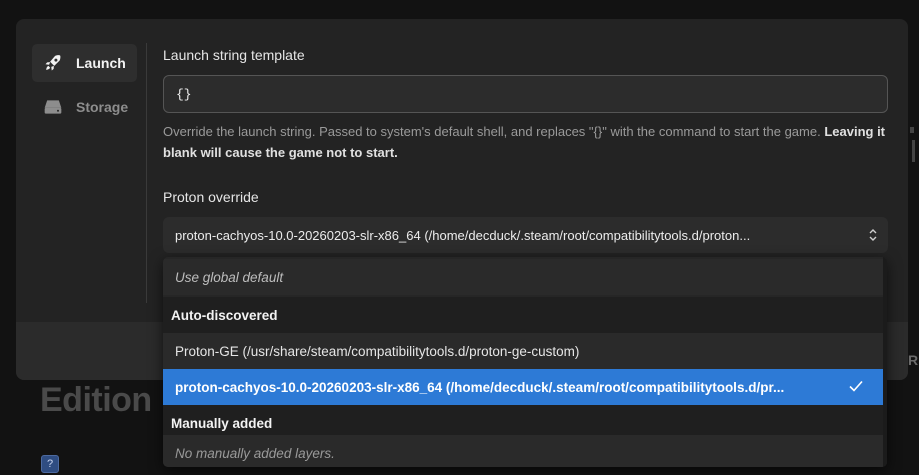 The width and height of the screenshot is (919, 475). I want to click on launch-template-label: Launch string template, so click(234, 55).